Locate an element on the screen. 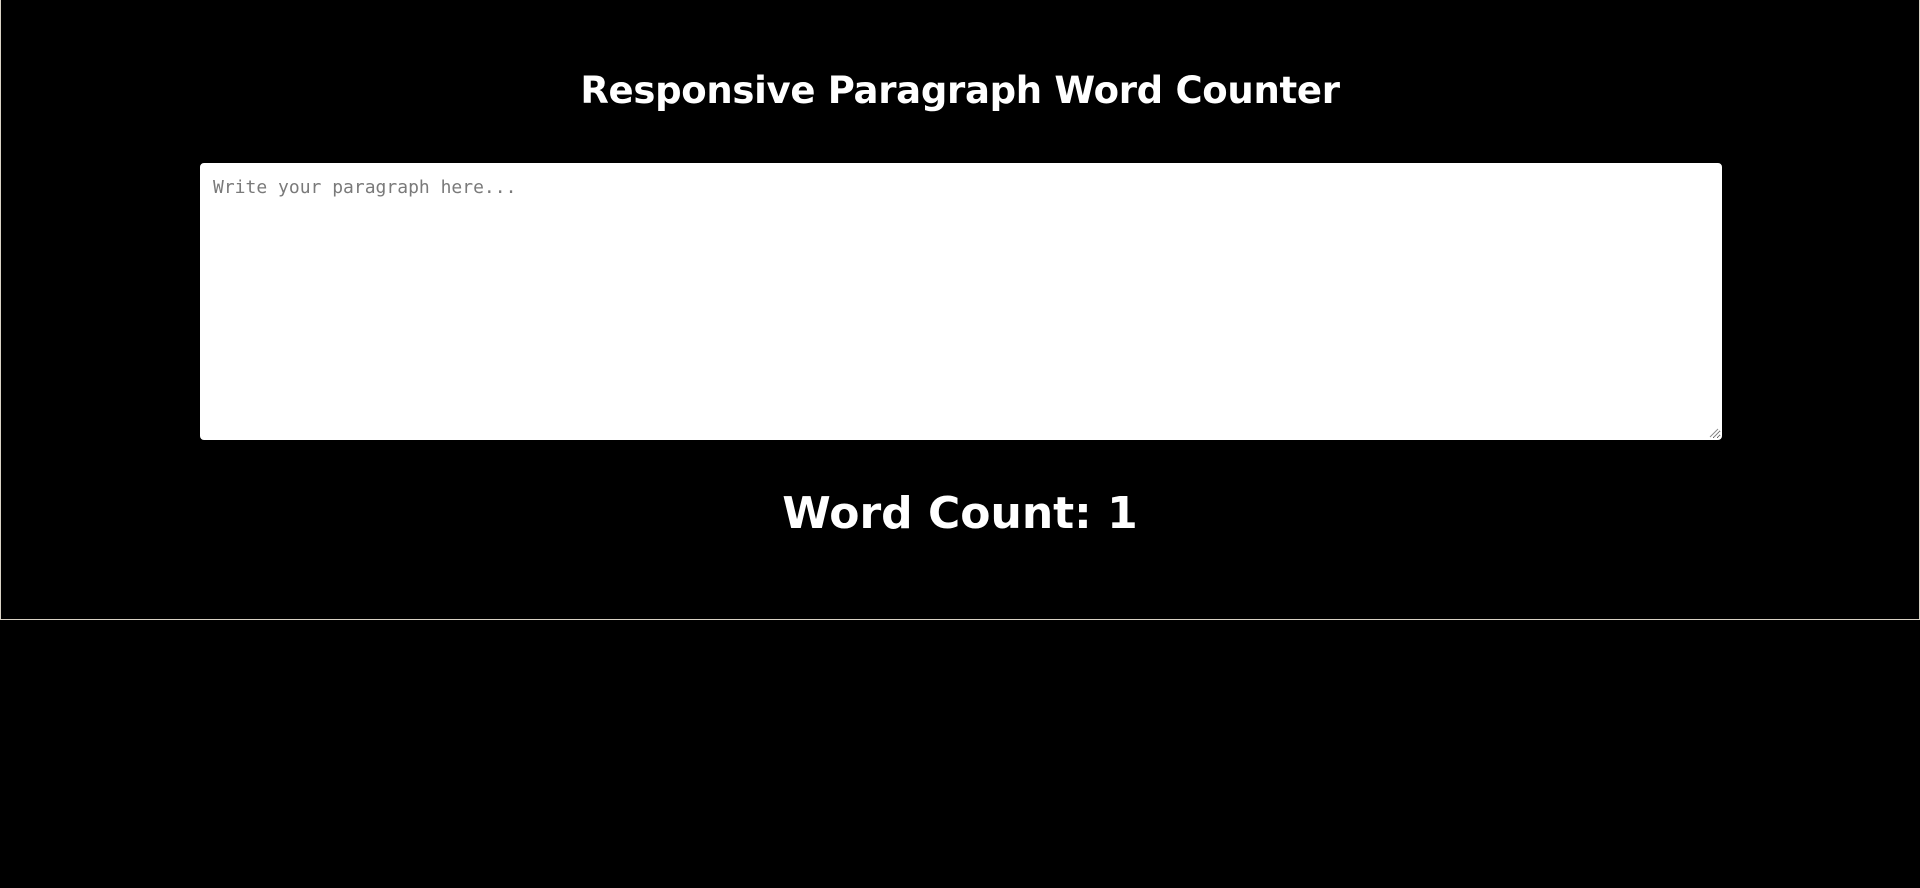  word-count-value: 1 is located at coordinates (1122, 513).